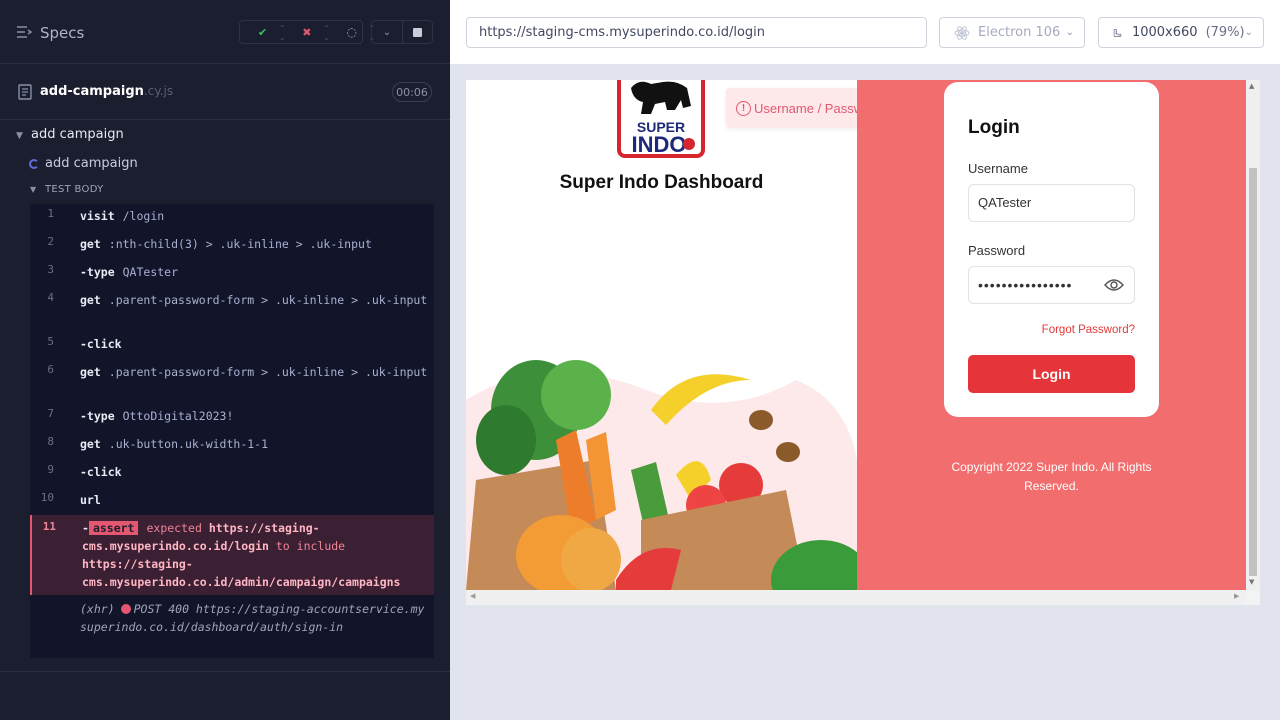  I want to click on viewport-select: 1000x660 (79%) ⌄, so click(1181, 32).